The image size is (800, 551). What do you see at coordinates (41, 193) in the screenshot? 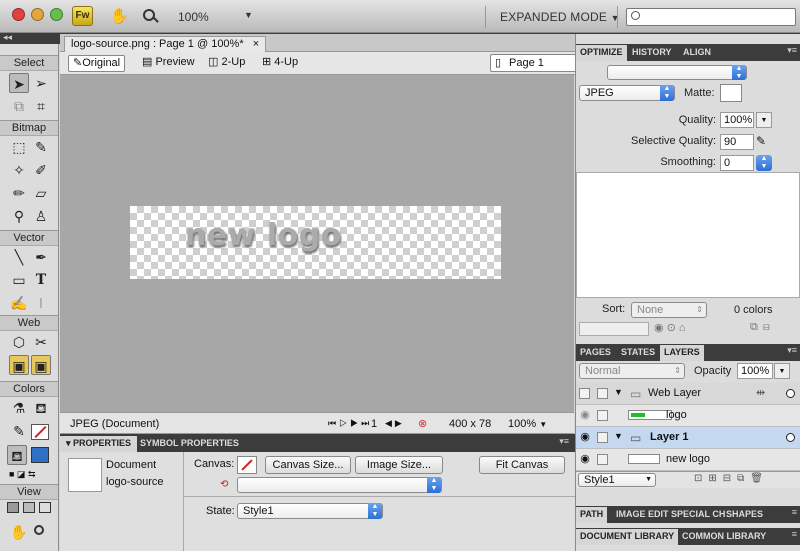
I see `eraser-tool-icon: ▱` at bounding box center [41, 193].